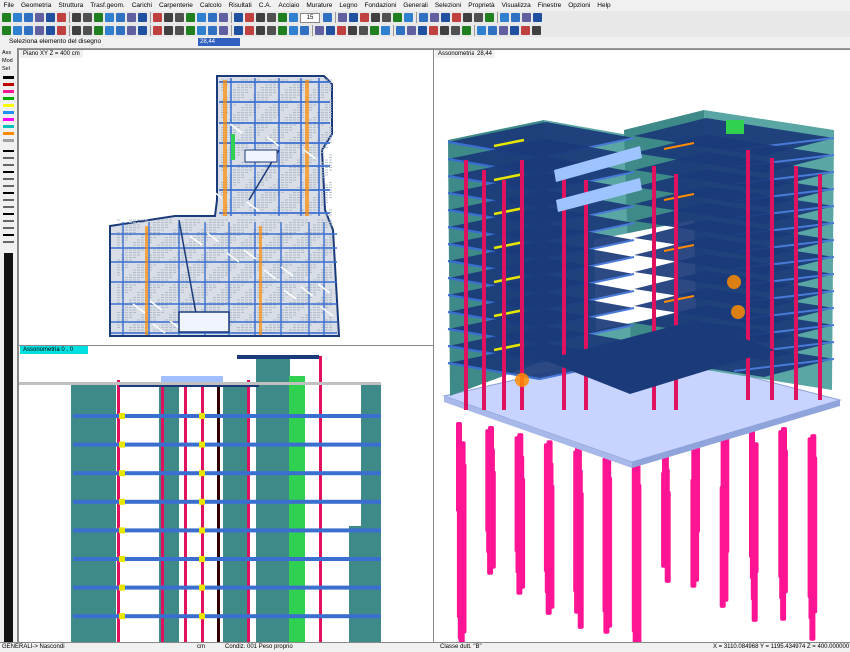 Image resolution: width=850 pixels, height=652 pixels. Describe the element at coordinates (8, 448) in the screenshot. I see `vertical-scrollbar` at that location.